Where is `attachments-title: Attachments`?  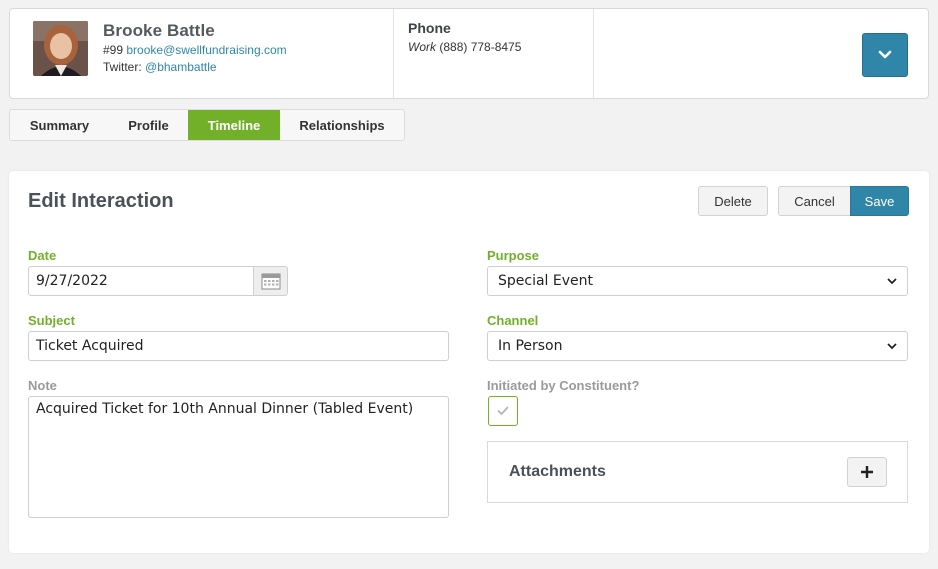
attachments-title: Attachments is located at coordinates (557, 471).